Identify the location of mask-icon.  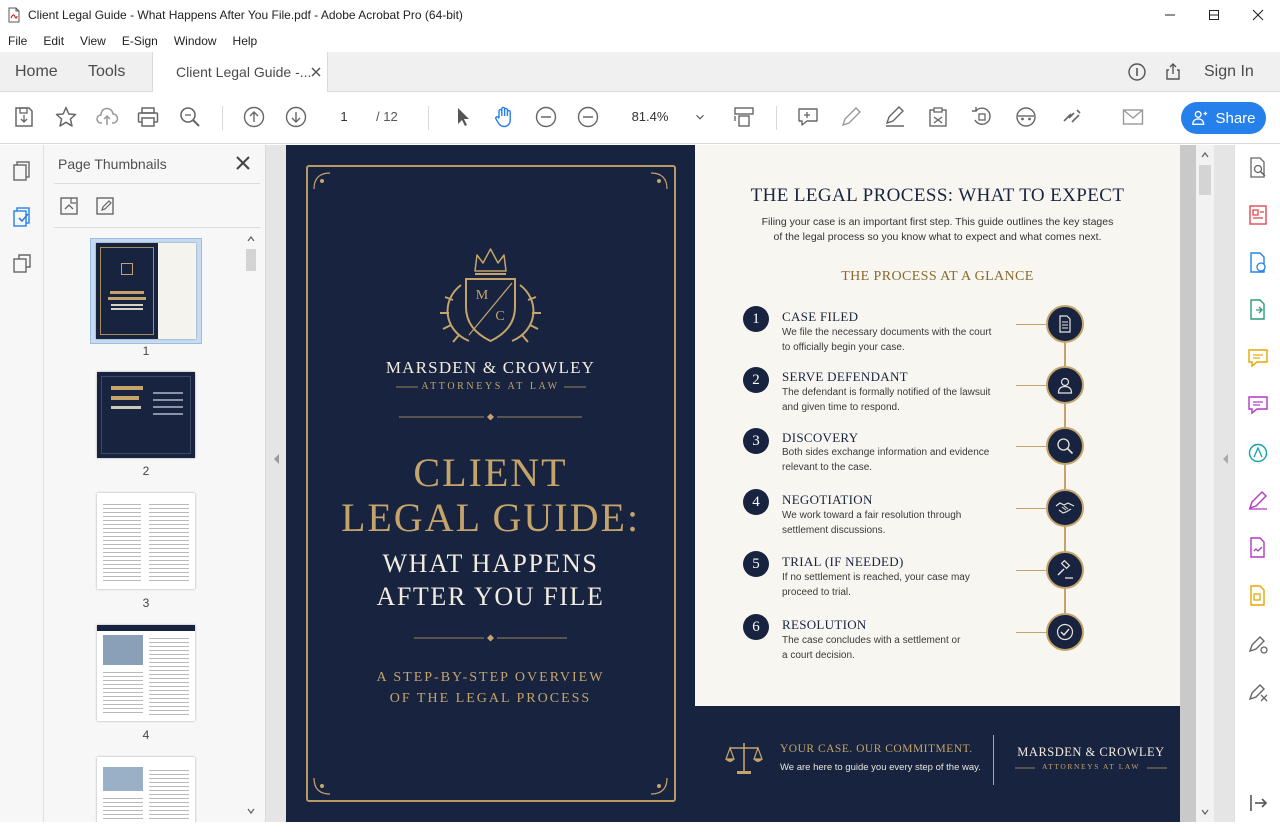
(1026, 117).